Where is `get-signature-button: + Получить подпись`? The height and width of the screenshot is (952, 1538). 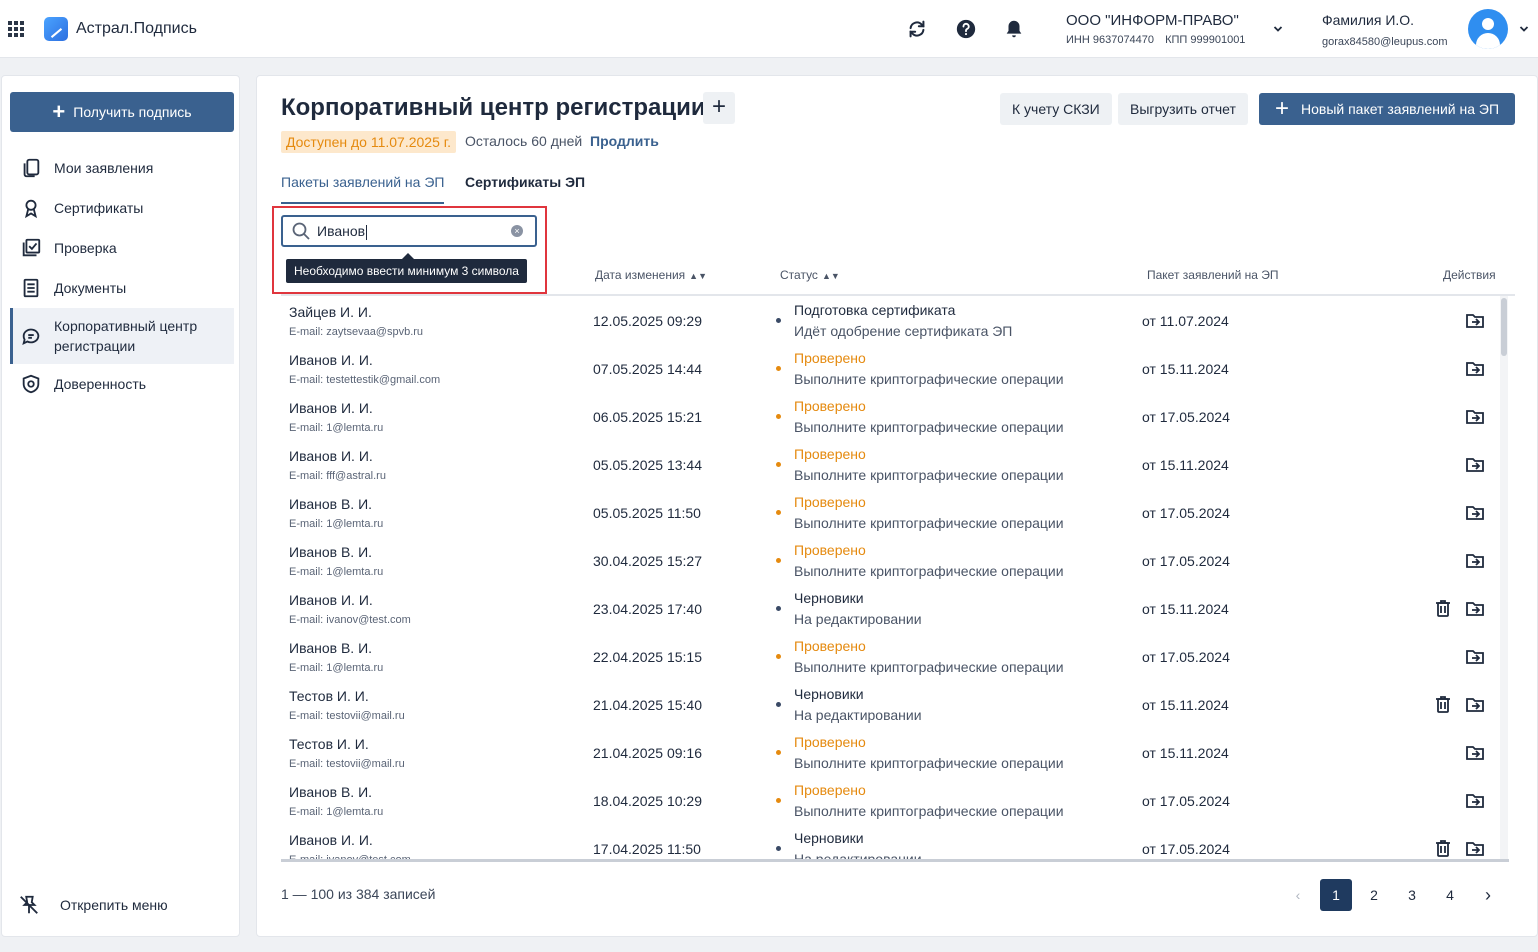
get-signature-button: + Получить подпись is located at coordinates (122, 112).